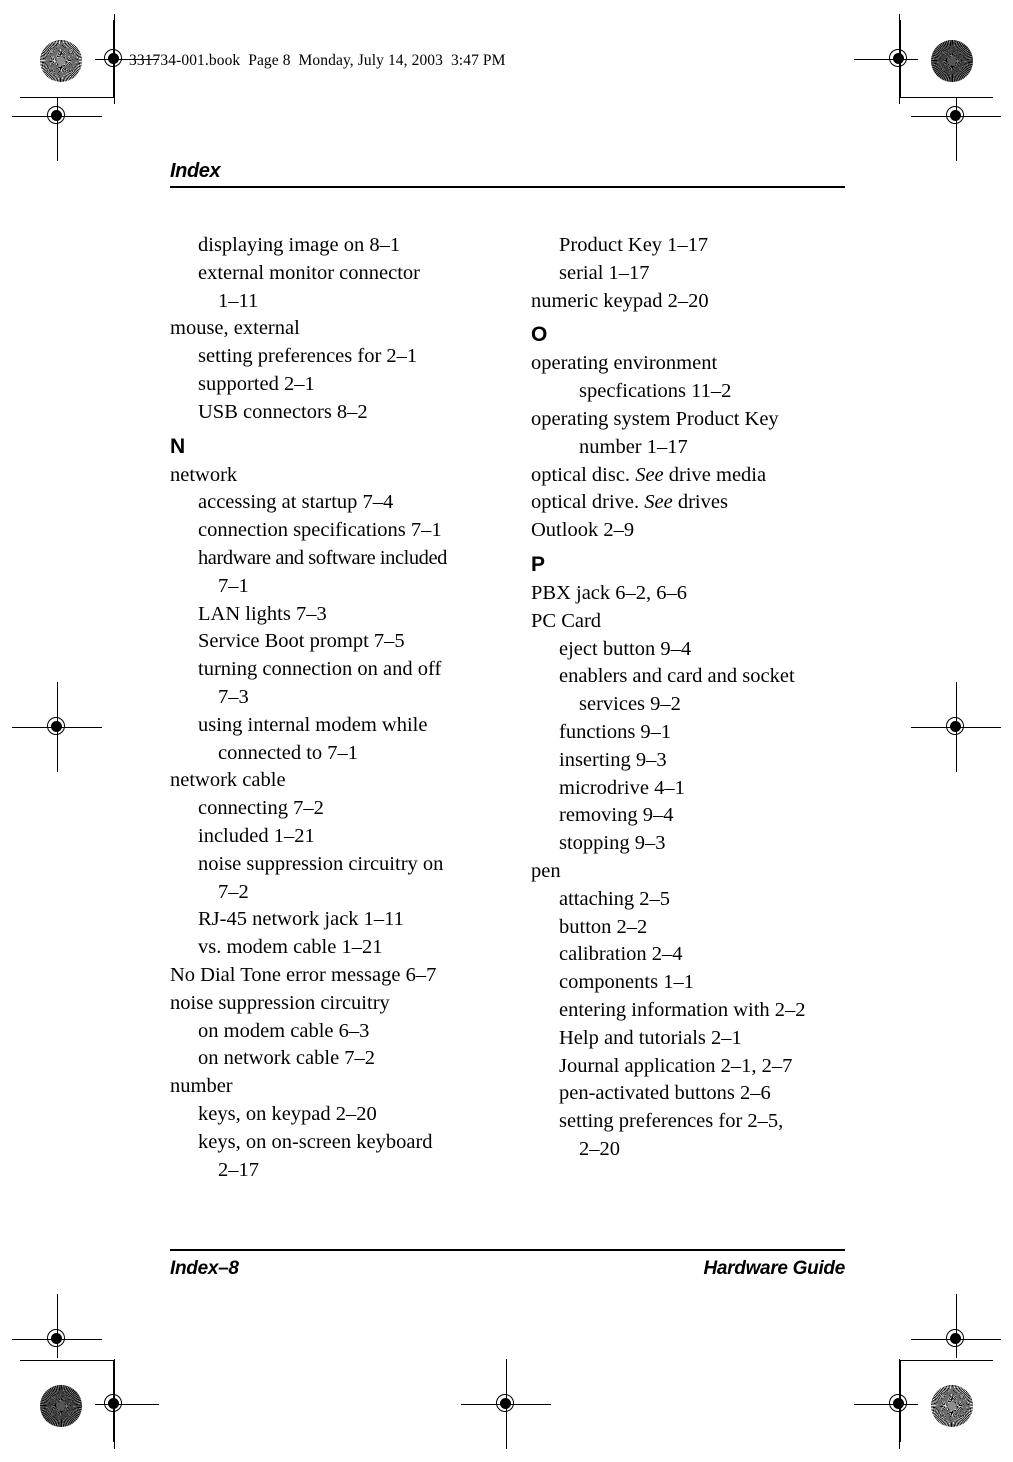 This screenshot has width=1013, height=1462. I want to click on index-entry-main: Outlook 2–9, so click(583, 530).